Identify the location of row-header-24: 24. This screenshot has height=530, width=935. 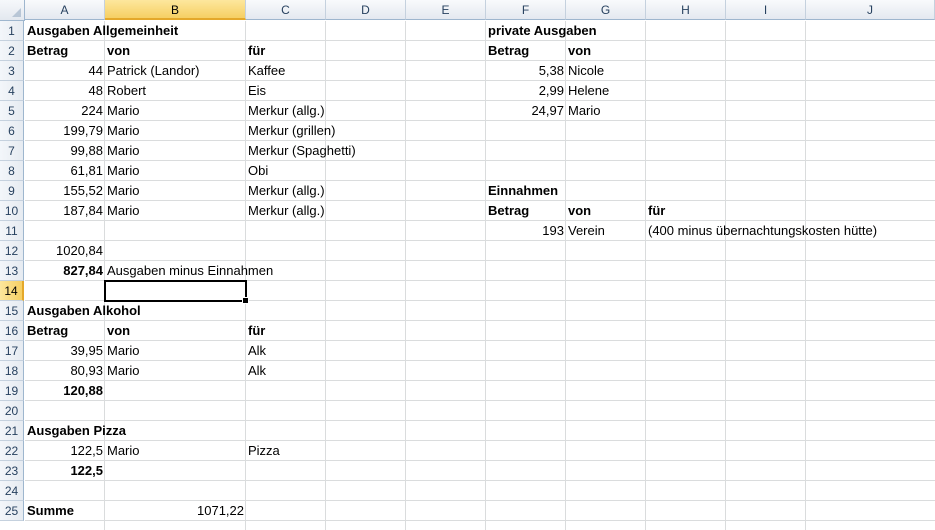
(12, 491).